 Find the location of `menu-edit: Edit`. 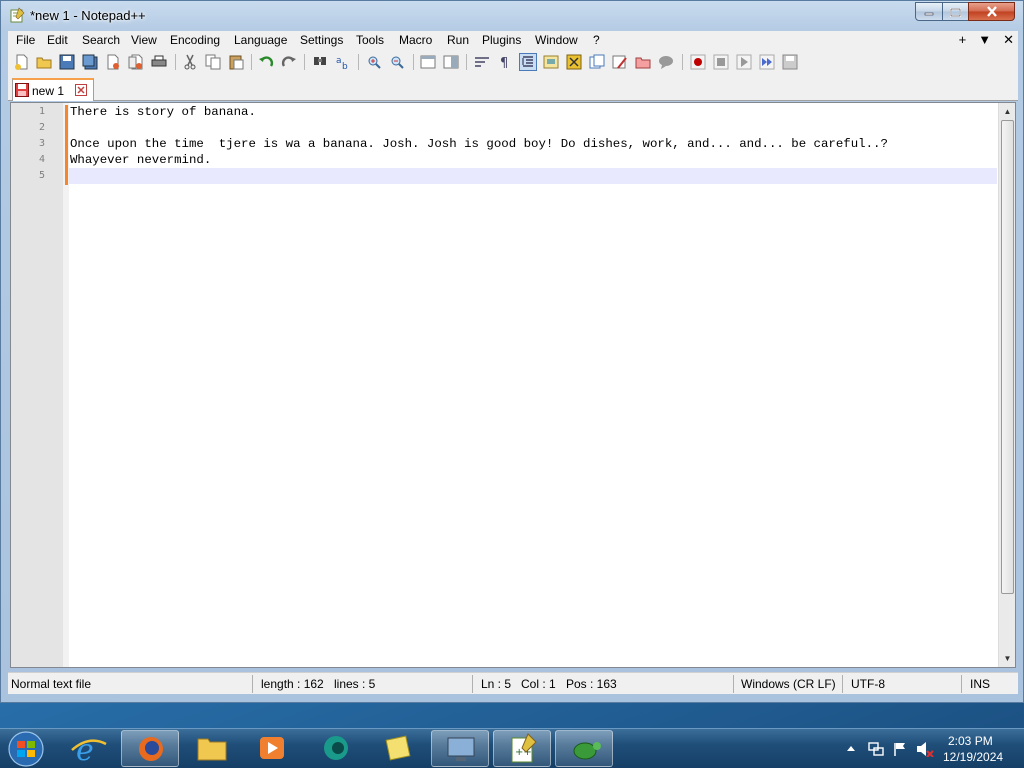

menu-edit: Edit is located at coordinates (57, 40).